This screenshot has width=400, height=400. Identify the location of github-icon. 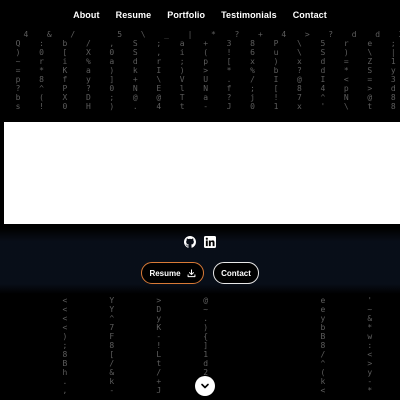
(190, 242).